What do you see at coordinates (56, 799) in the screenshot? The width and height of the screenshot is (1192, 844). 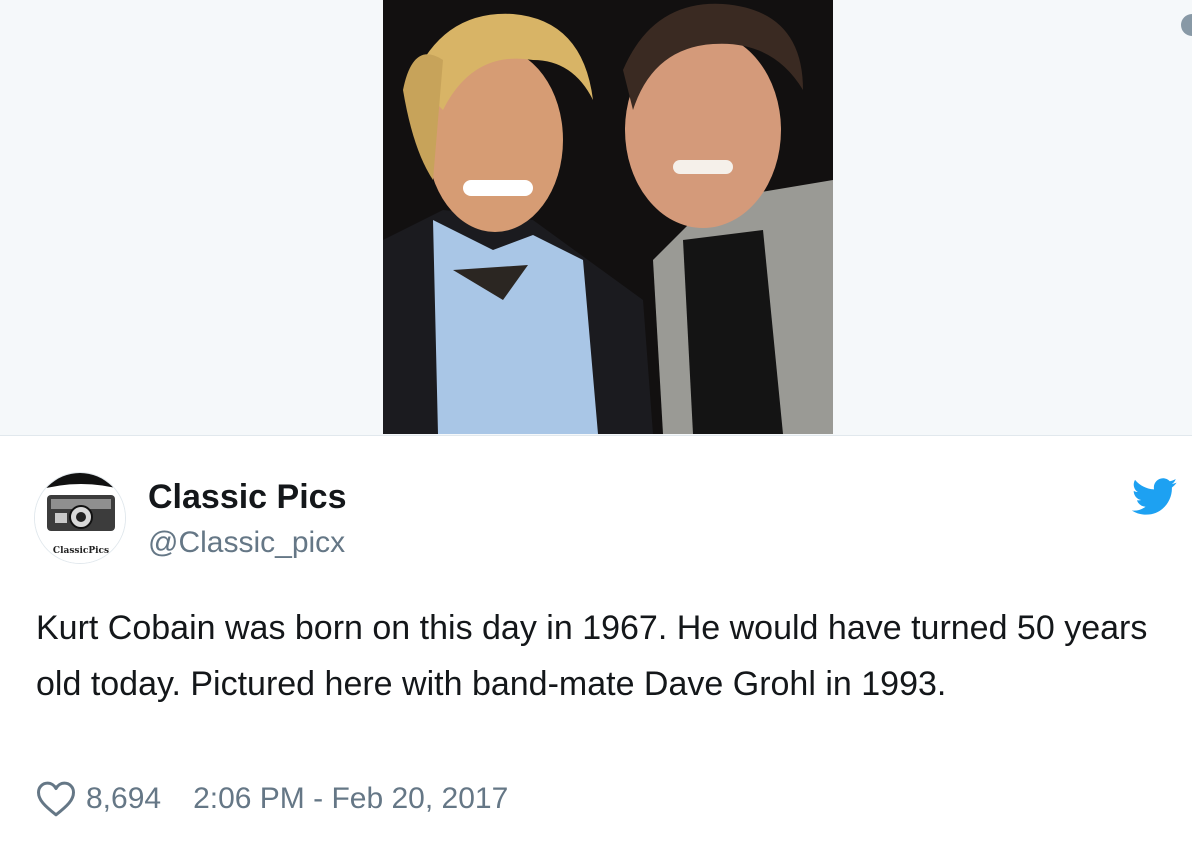 I see `heart-icon` at bounding box center [56, 799].